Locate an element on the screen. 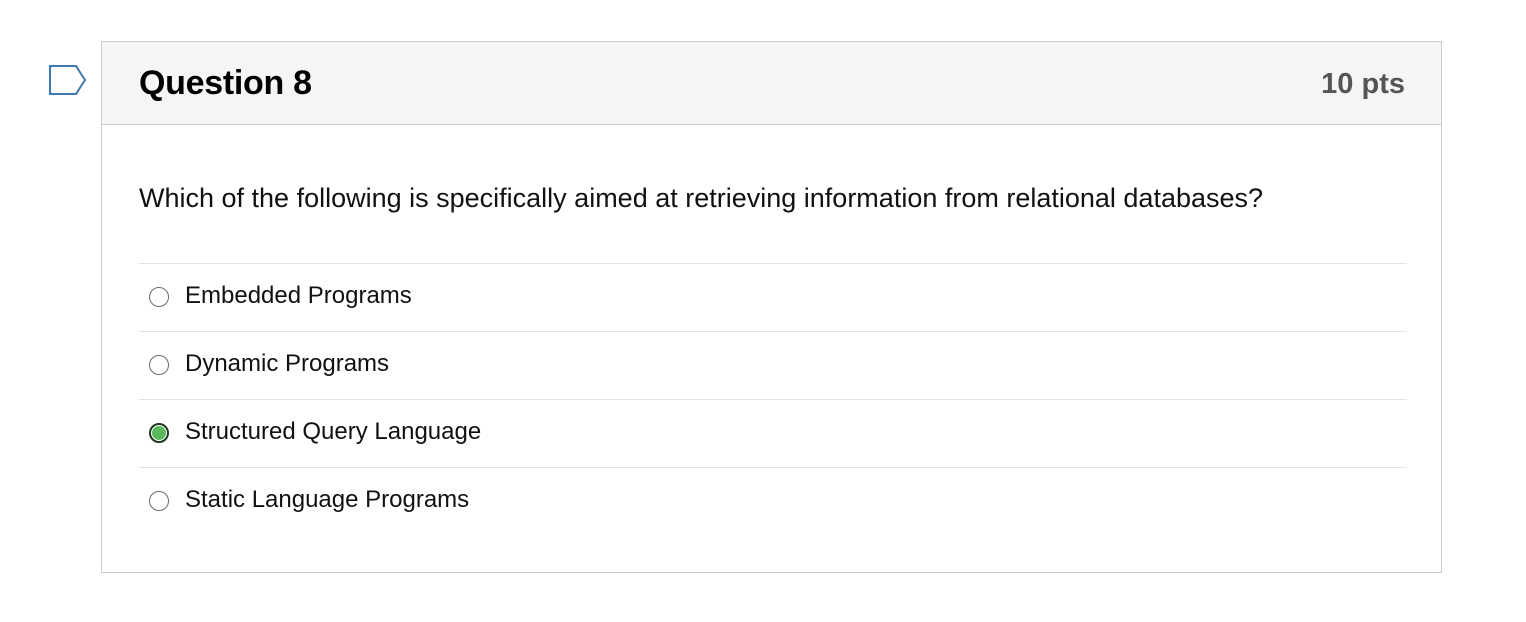 The width and height of the screenshot is (1526, 622). answer-option-dynamic-programs: Dynamic Programs is located at coordinates (773, 366).